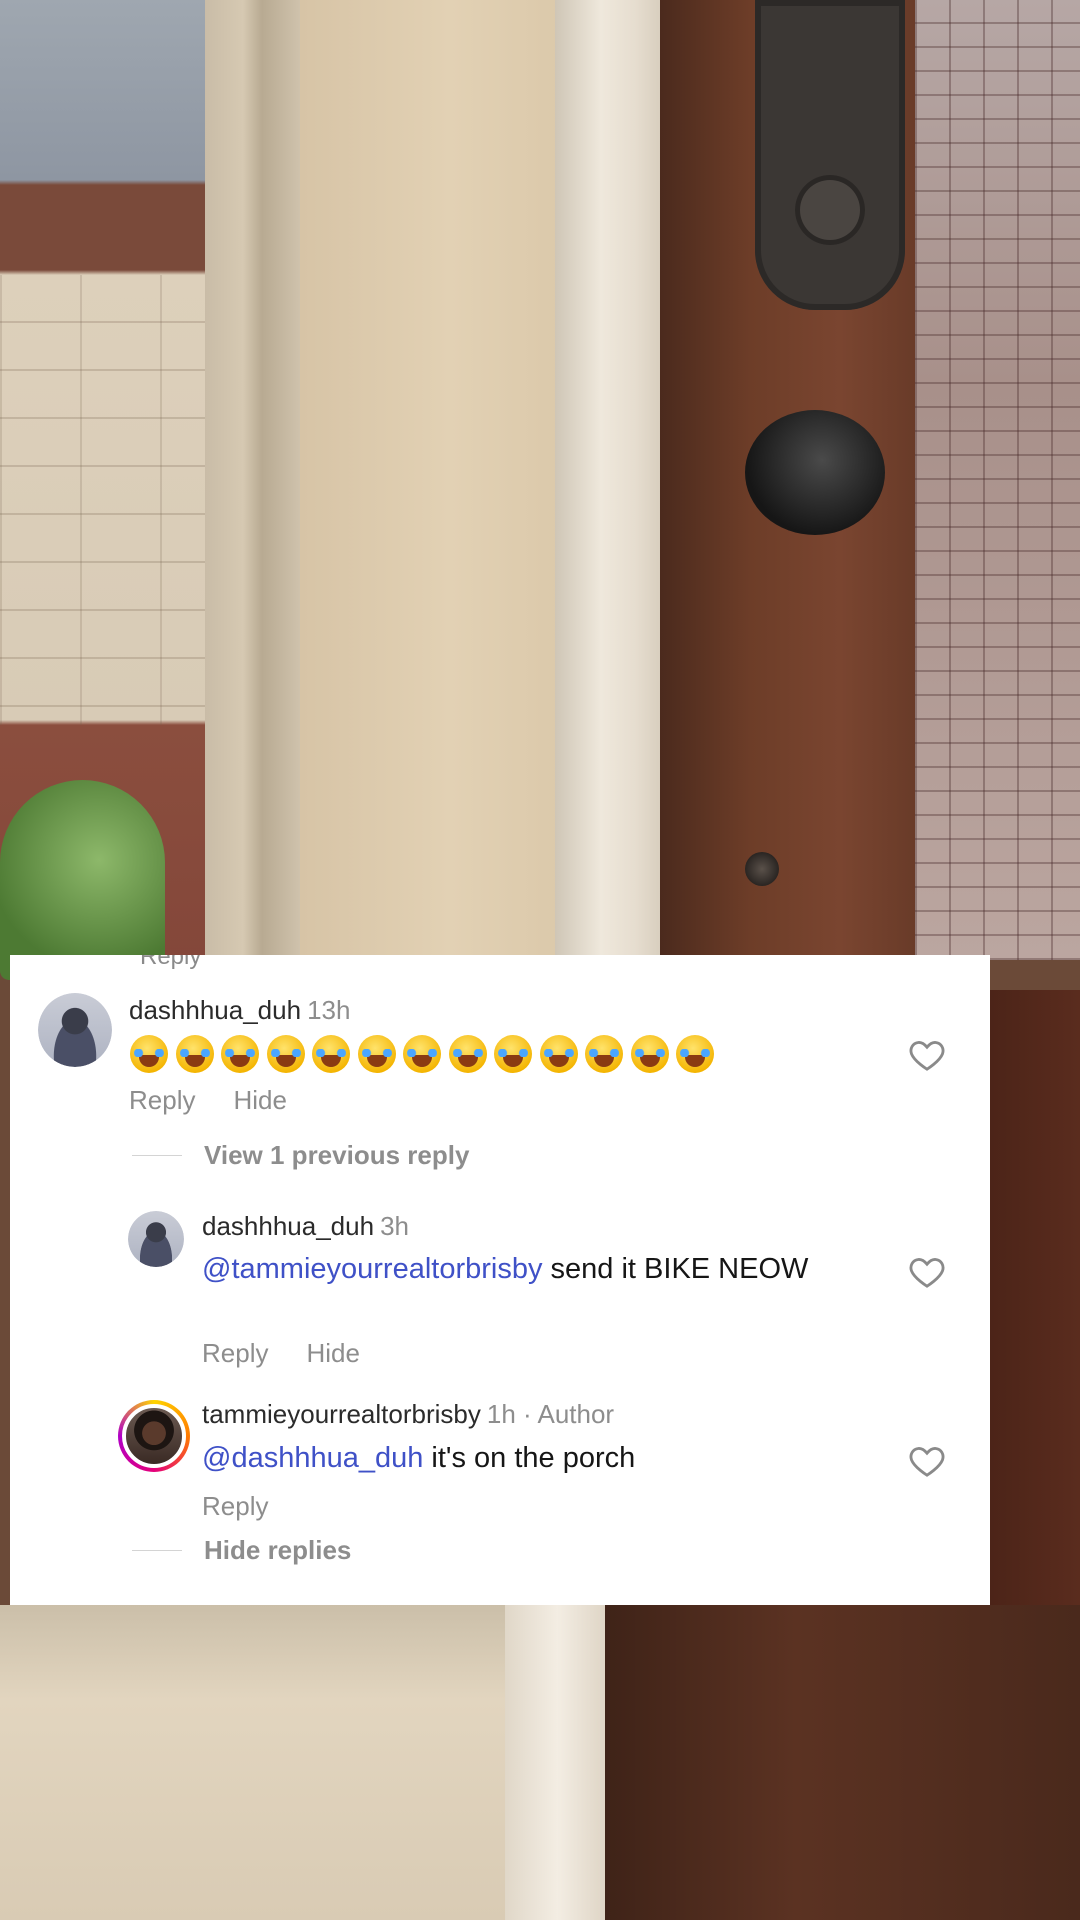 This screenshot has height=1920, width=1080. I want to click on door-panel, so click(1035, 1300).